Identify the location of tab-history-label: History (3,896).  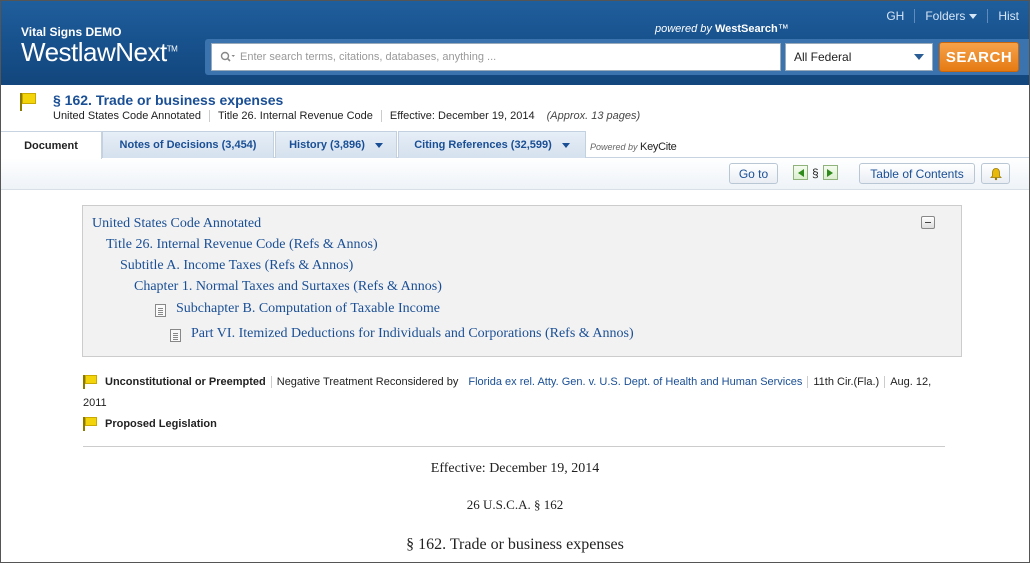
(327, 145).